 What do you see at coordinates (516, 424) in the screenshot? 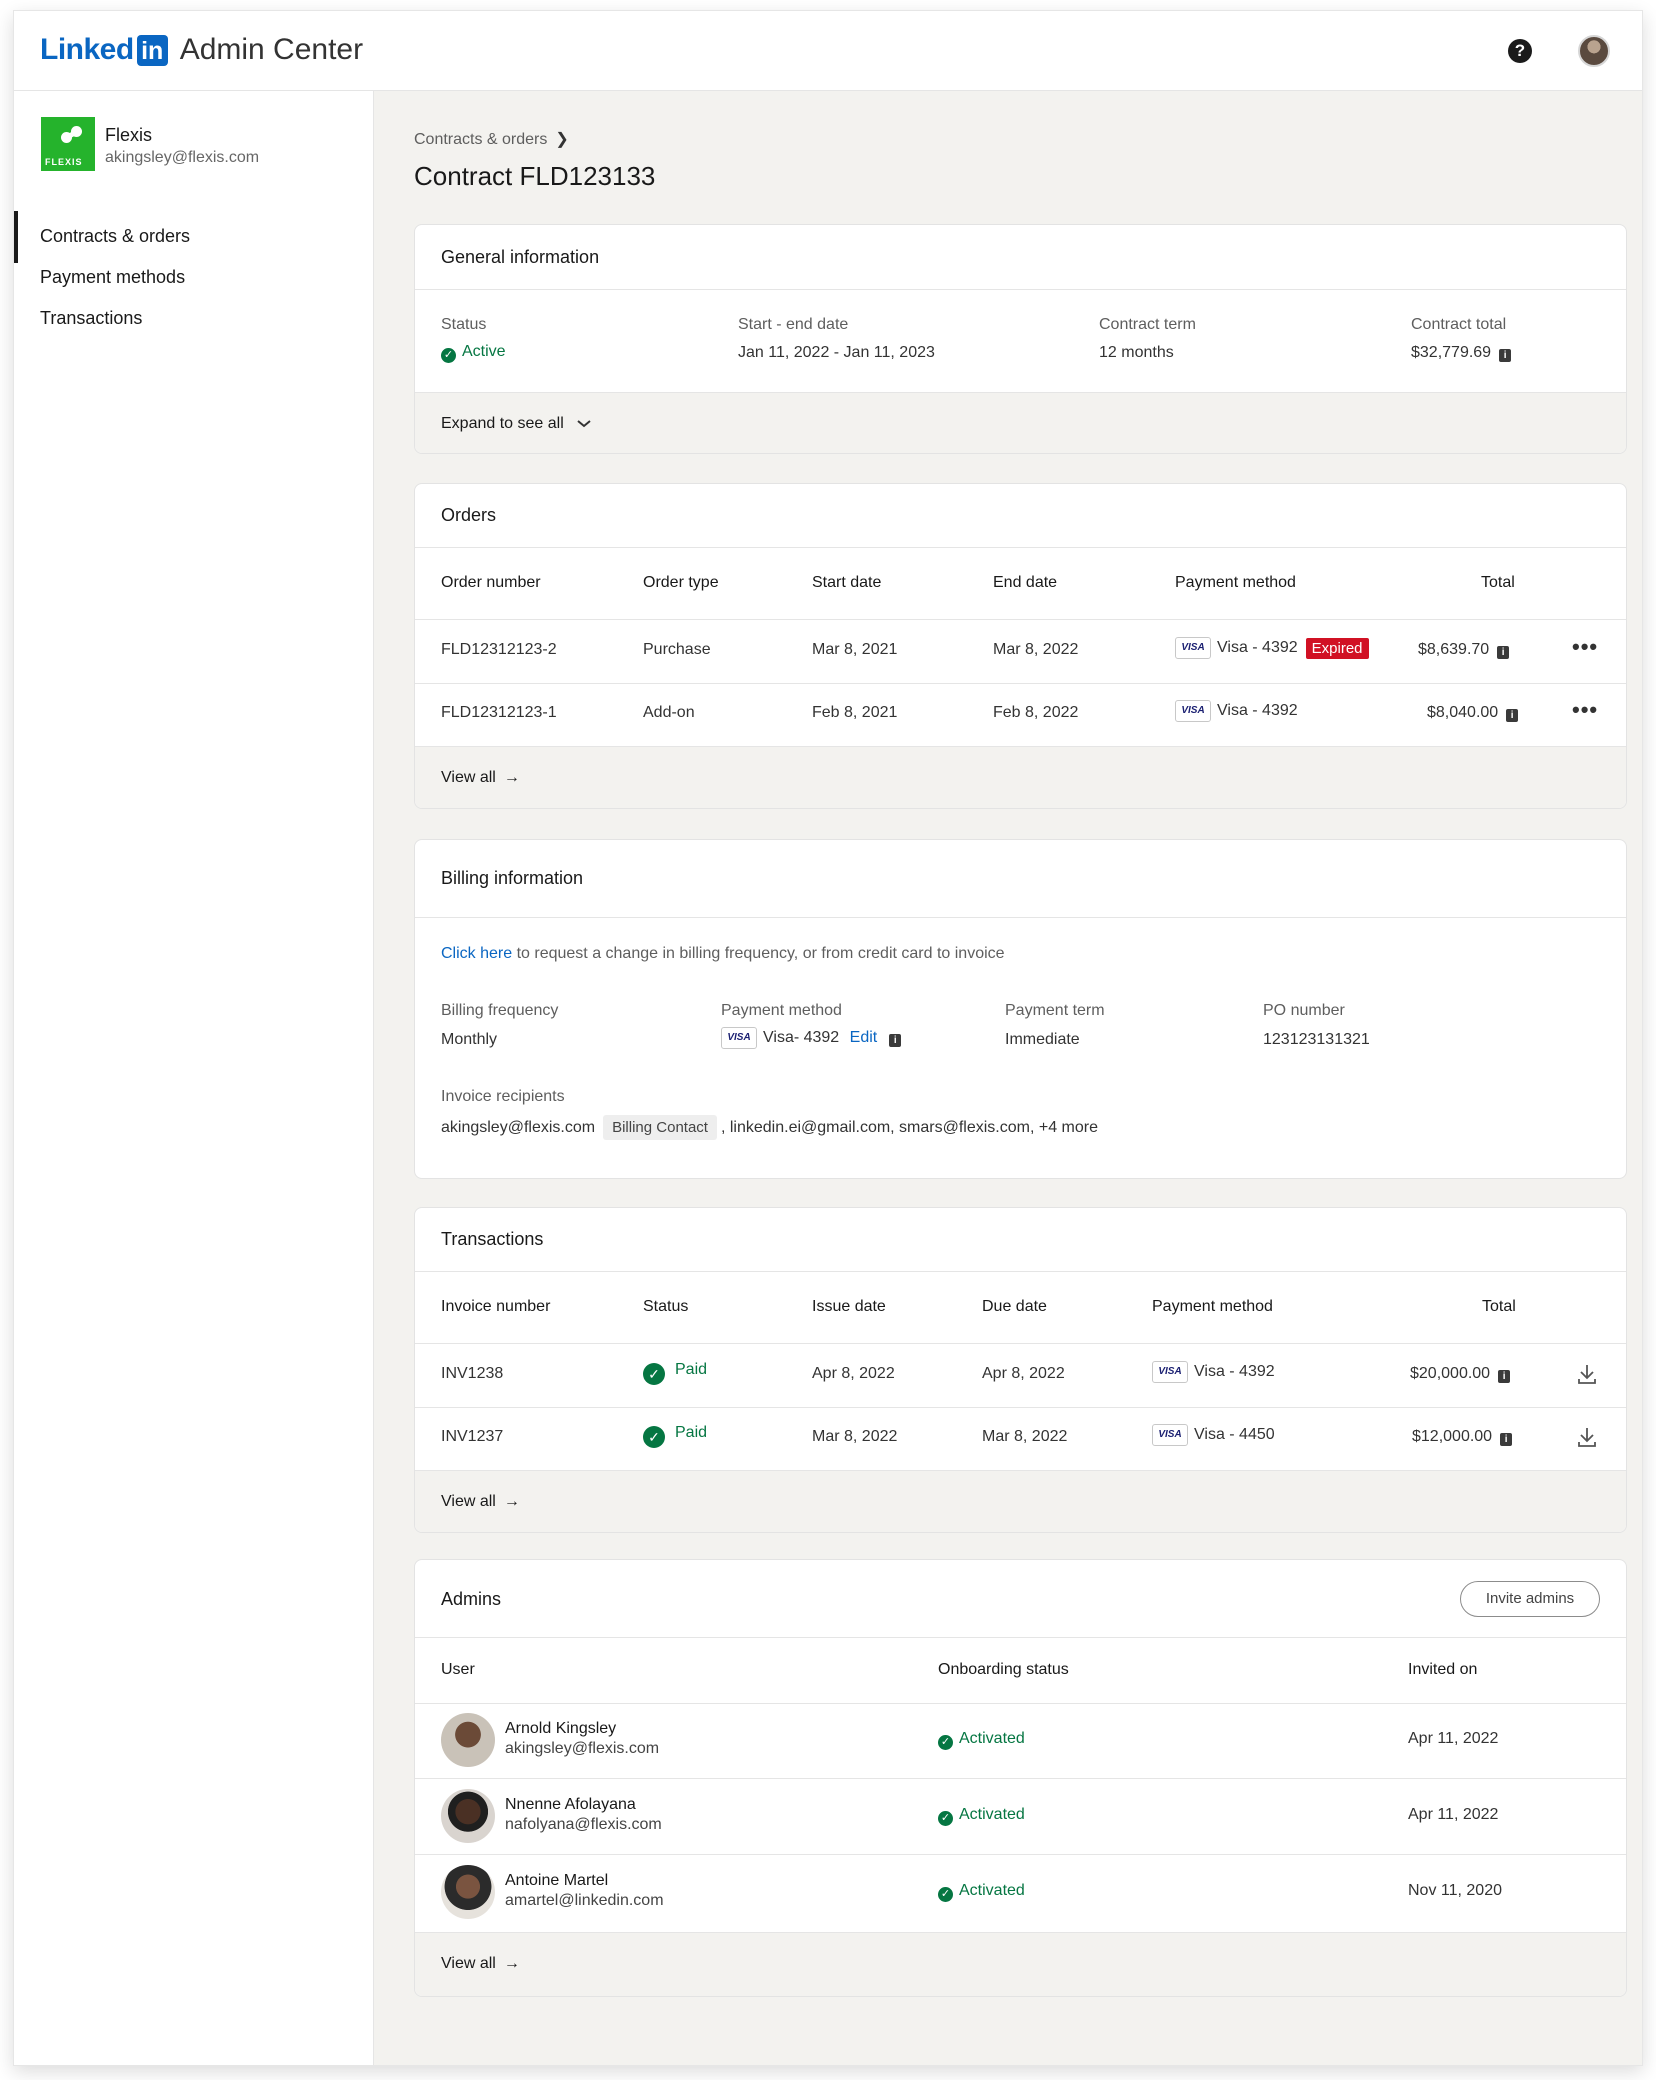
I see `expand-button: Expand to see all` at bounding box center [516, 424].